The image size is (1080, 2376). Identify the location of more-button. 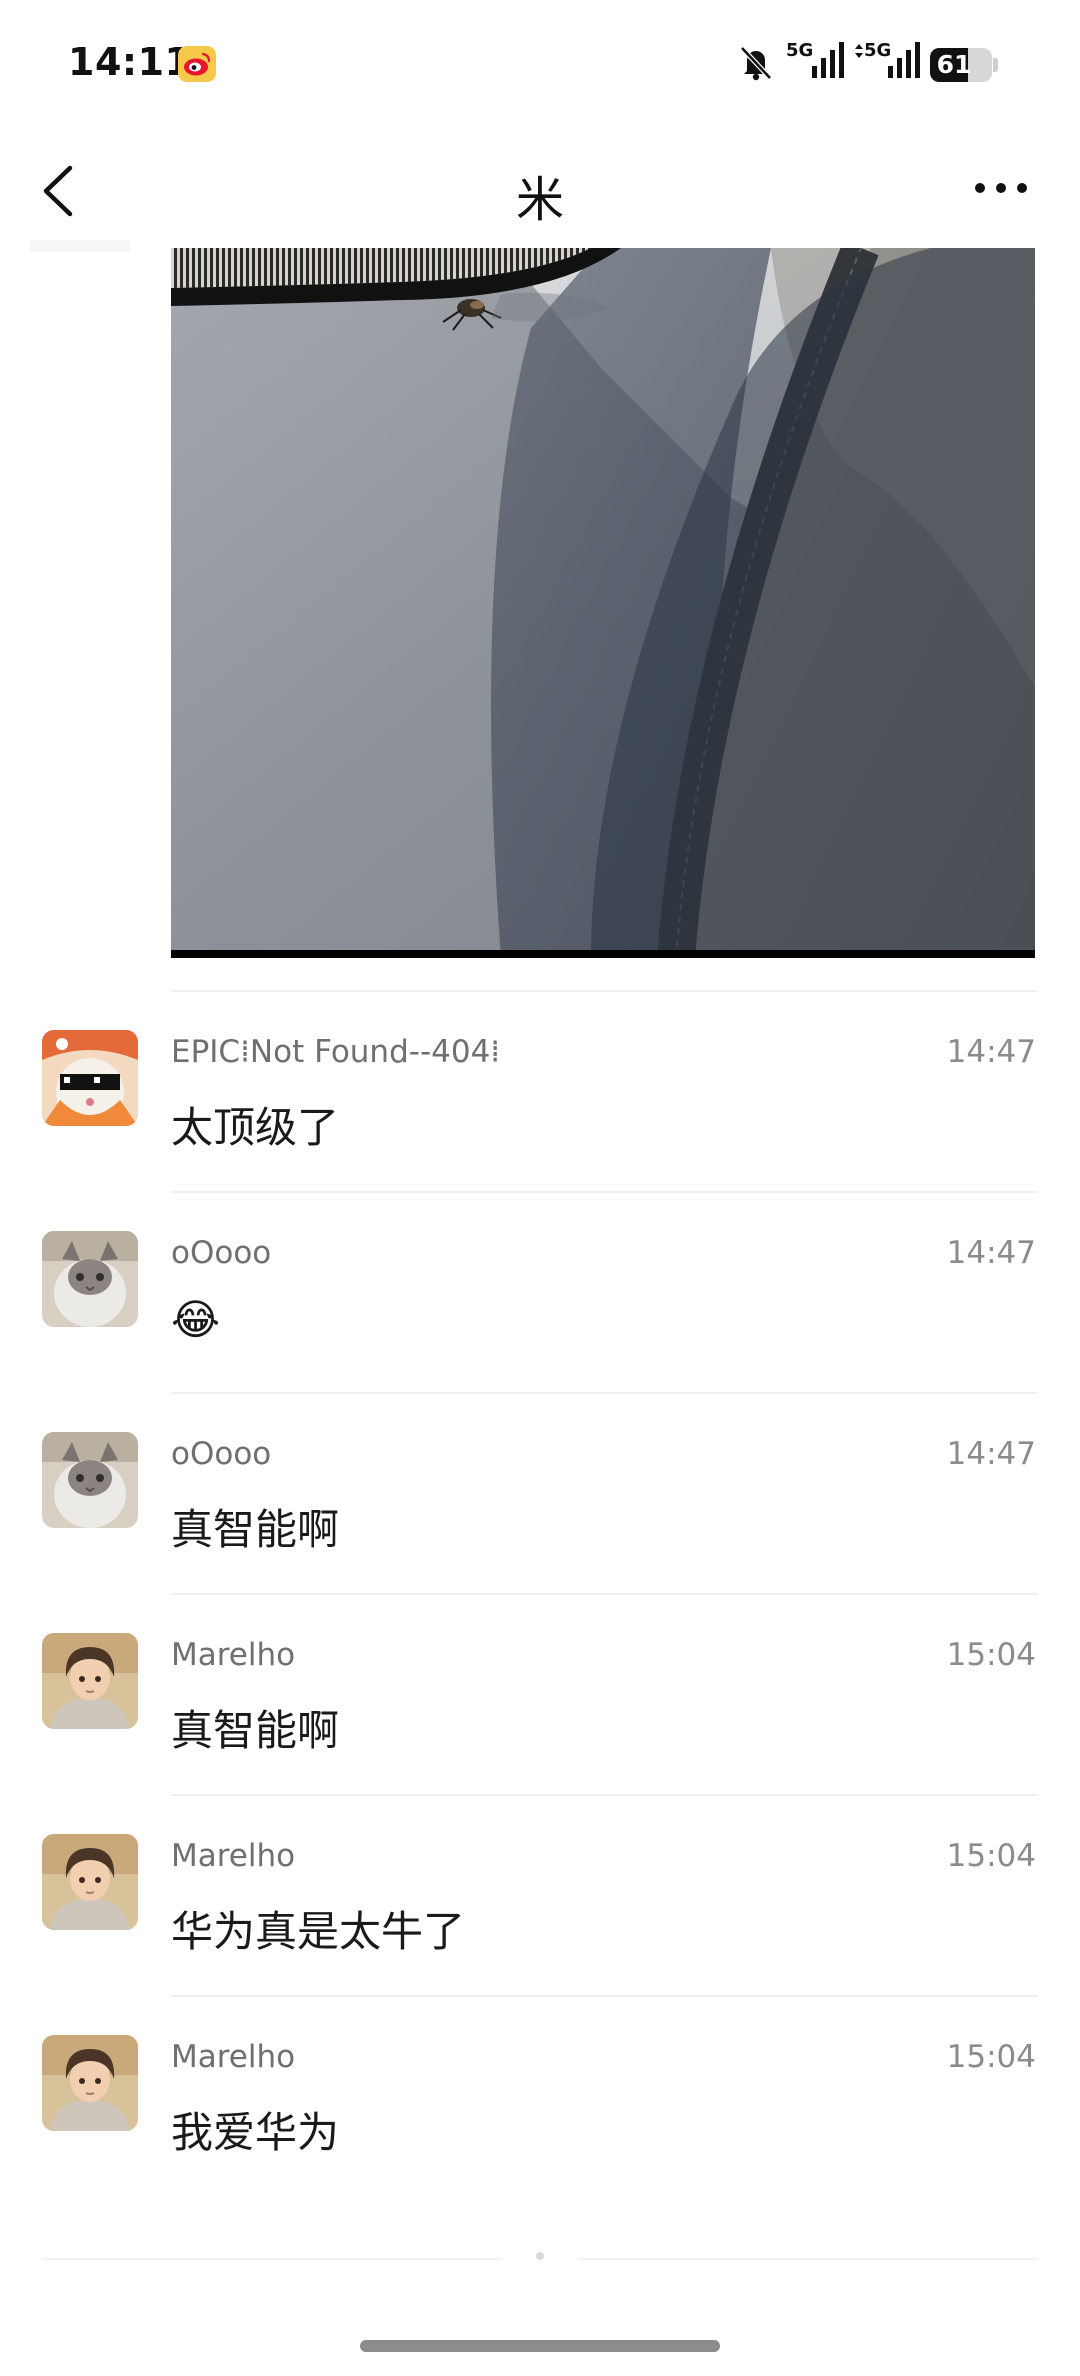
(1001, 188).